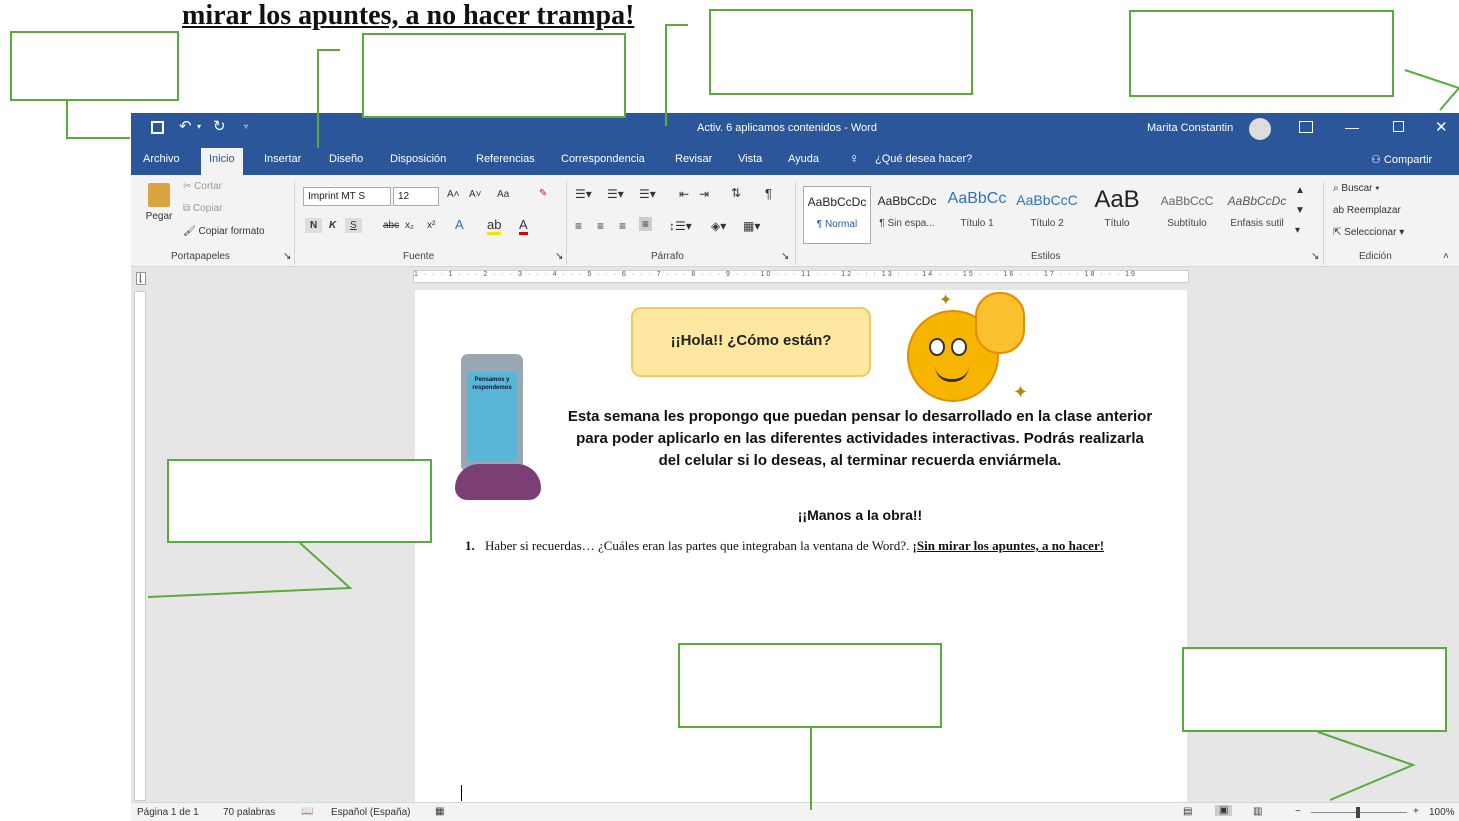 This screenshot has height=821, width=1459. Describe the element at coordinates (459, 224) in the screenshot. I see `text-effects-icon: A` at that location.